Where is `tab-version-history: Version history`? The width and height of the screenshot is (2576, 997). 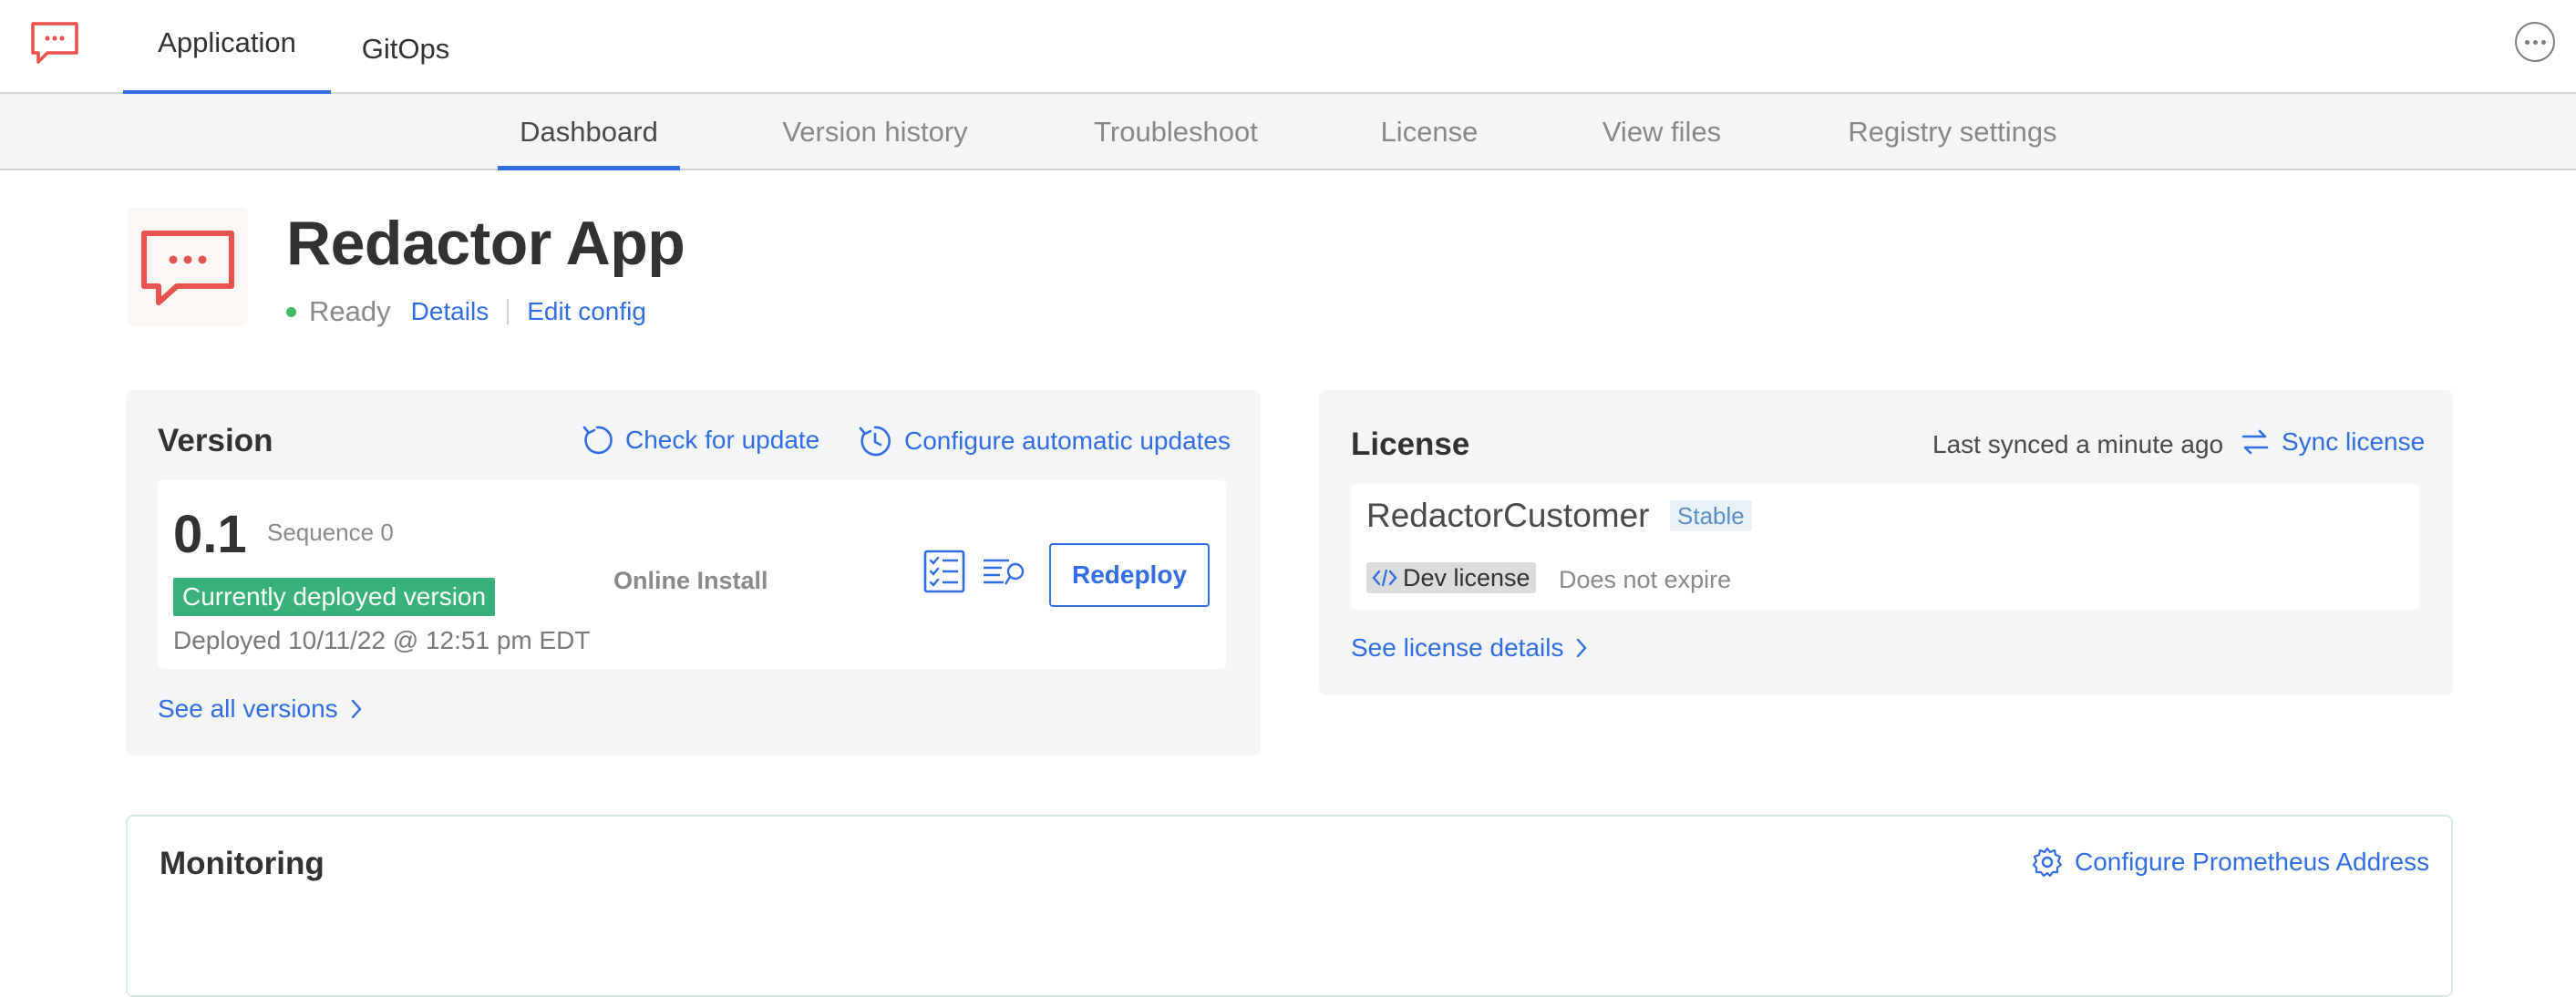 tab-version-history: Version history is located at coordinates (875, 132).